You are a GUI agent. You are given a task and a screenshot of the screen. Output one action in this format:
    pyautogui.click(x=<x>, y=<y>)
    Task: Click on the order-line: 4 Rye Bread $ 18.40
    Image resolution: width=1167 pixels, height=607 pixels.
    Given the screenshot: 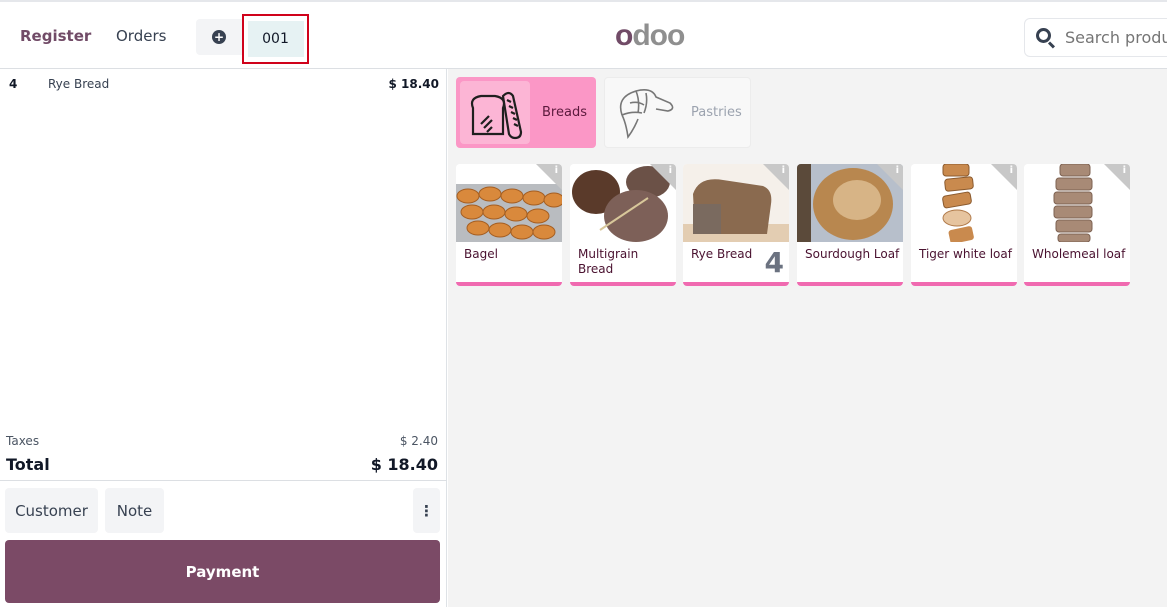 What is the action you would take?
    pyautogui.click(x=223, y=87)
    